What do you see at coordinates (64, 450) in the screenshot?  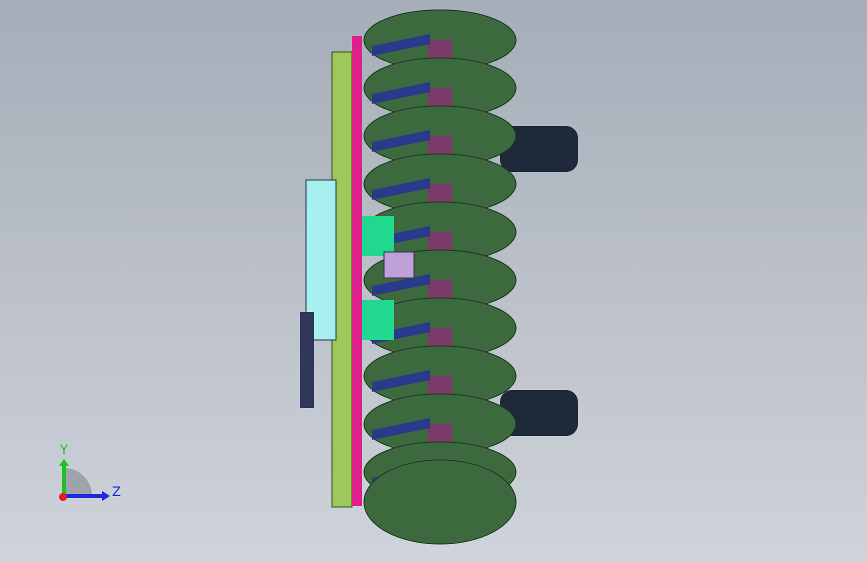 I see `axis-label: Y` at bounding box center [64, 450].